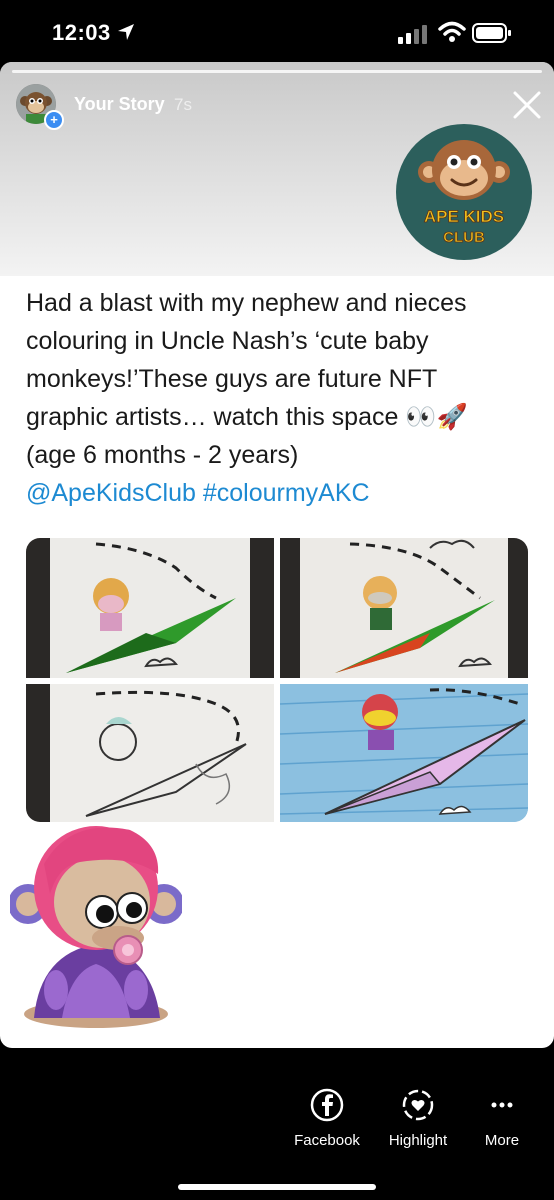 This screenshot has height=1200, width=554. I want to click on more-label: More, so click(502, 1140).